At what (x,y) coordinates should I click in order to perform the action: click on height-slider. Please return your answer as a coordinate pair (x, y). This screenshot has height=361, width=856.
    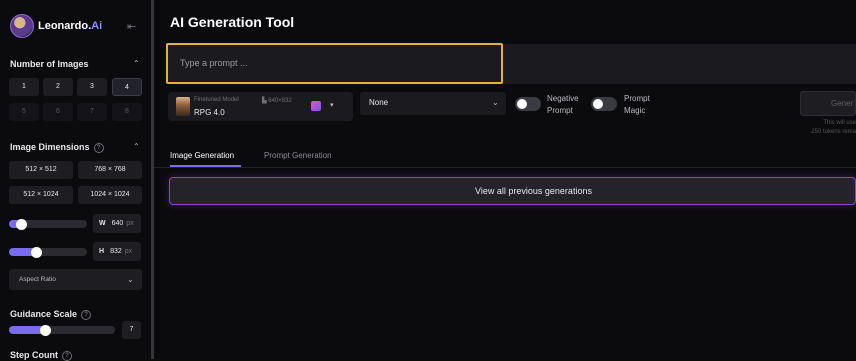
    Looking at the image, I should click on (48, 252).